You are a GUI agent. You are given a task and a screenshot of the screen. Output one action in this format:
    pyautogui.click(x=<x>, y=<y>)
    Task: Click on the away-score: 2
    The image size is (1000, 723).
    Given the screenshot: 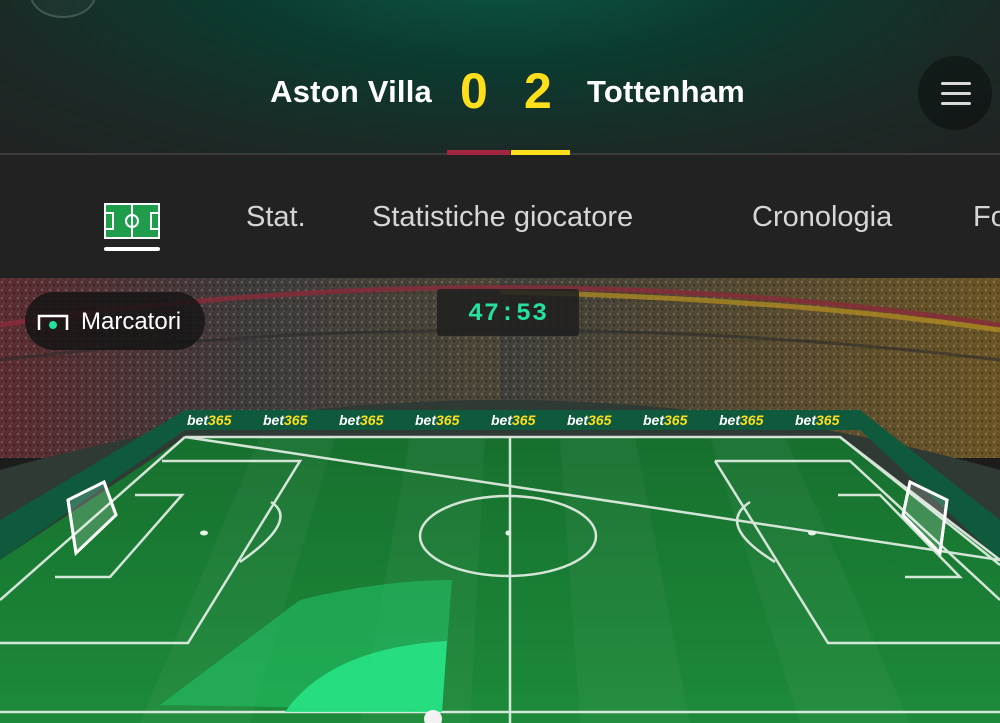 What is the action you would take?
    pyautogui.click(x=538, y=91)
    